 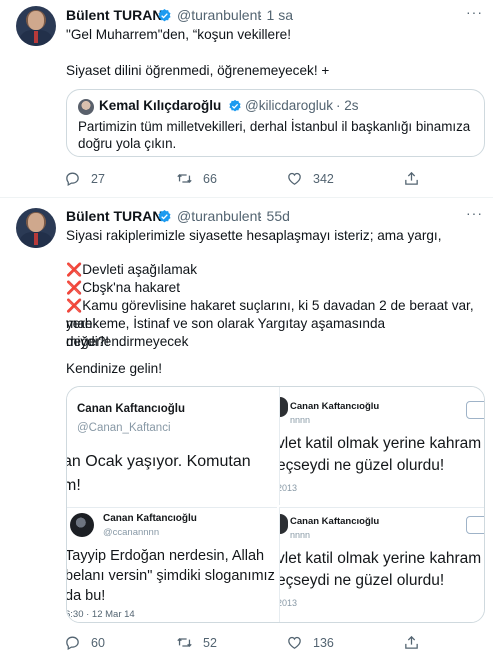 What do you see at coordinates (196, 178) in the screenshot?
I see `retweet-button: 66` at bounding box center [196, 178].